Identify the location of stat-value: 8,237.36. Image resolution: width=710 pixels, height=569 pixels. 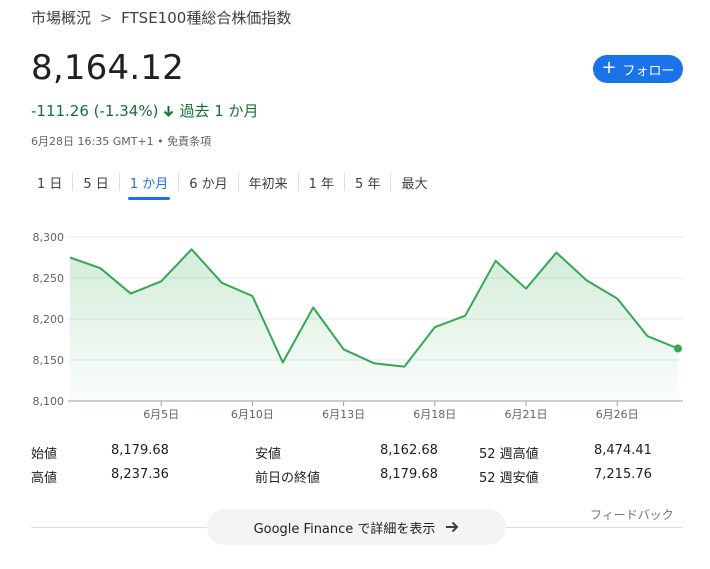
(140, 474).